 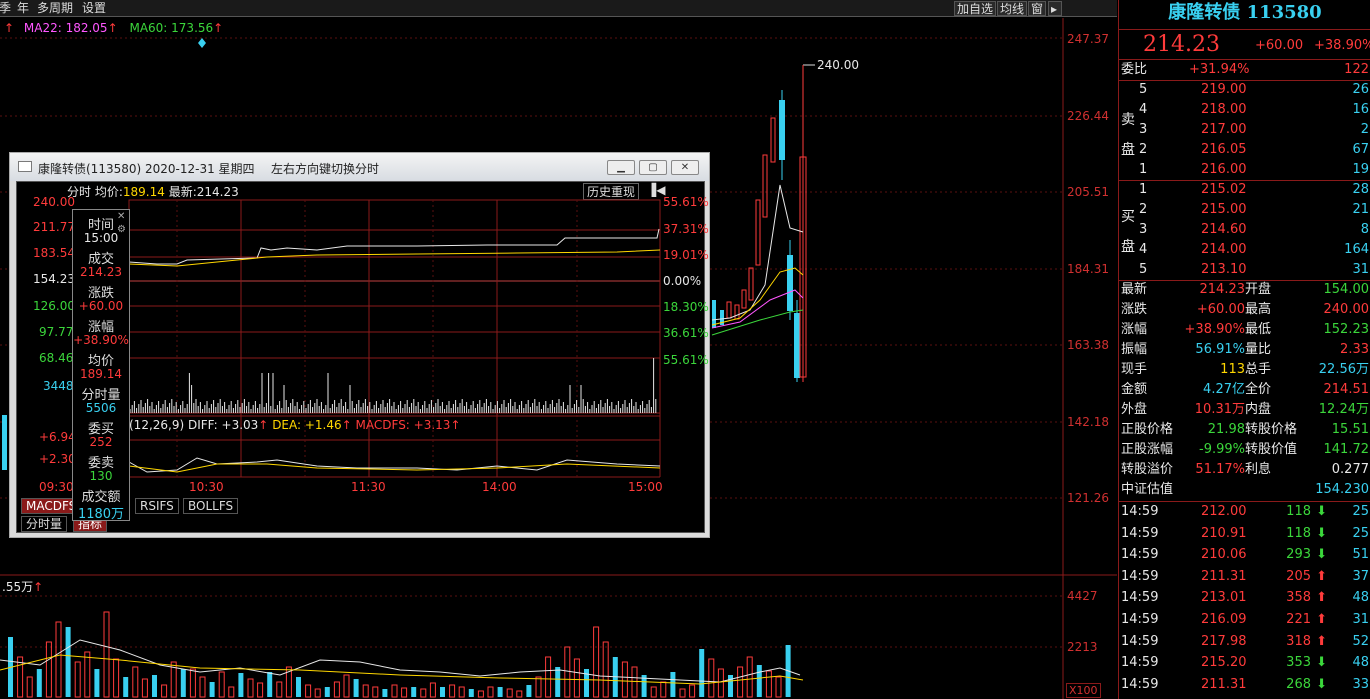 What do you see at coordinates (1360, 169) in the screenshot?
I see `level-volume: 19` at bounding box center [1360, 169].